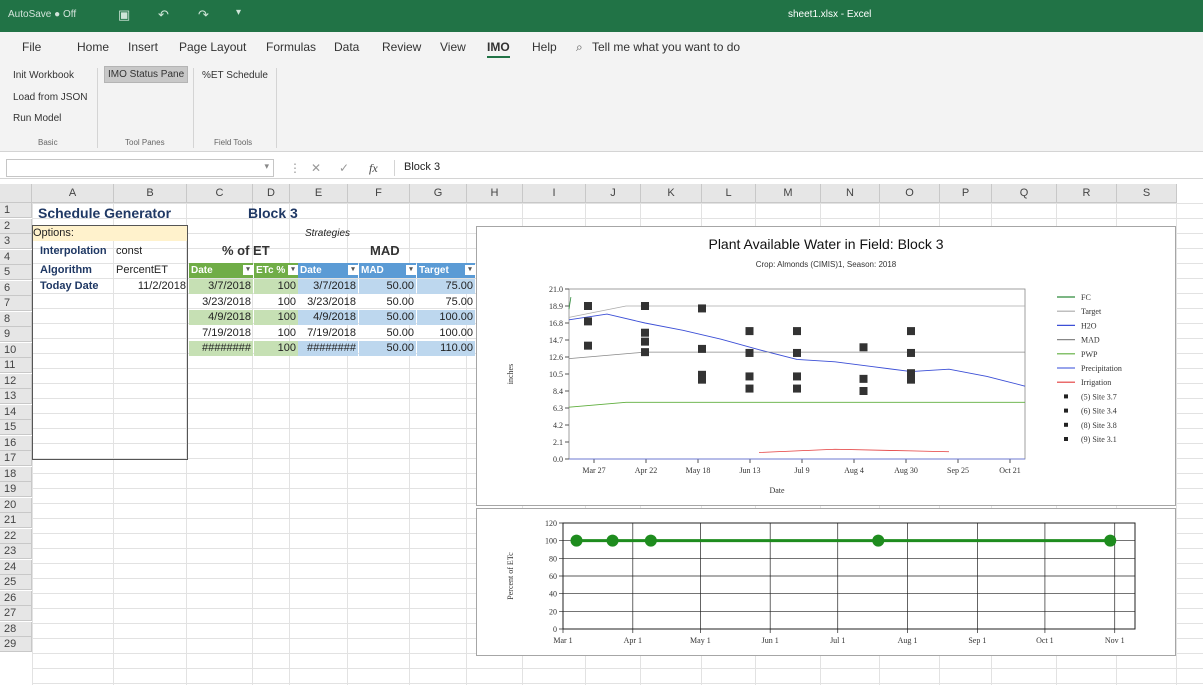 This screenshot has width=1203, height=685. Describe the element at coordinates (671, 193) in the screenshot. I see `column-header-k: K` at that location.